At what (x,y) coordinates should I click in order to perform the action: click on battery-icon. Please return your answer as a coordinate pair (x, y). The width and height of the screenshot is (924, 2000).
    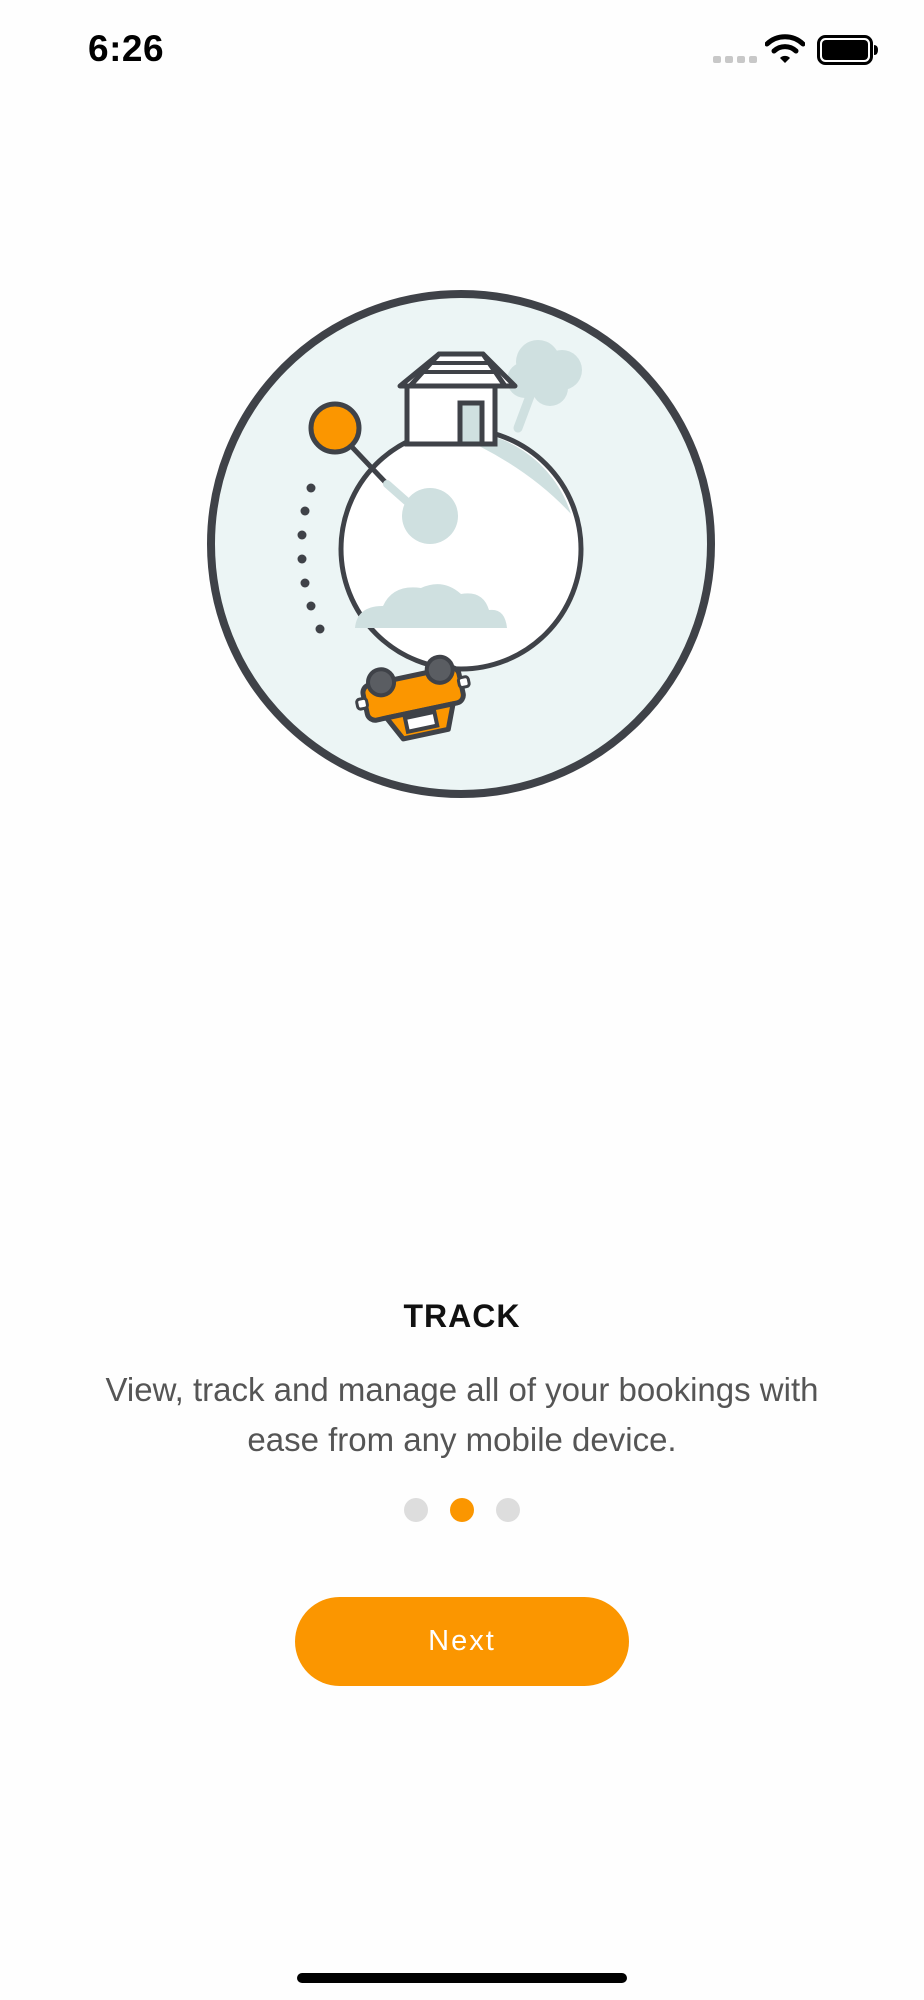
    Looking at the image, I should click on (847, 50).